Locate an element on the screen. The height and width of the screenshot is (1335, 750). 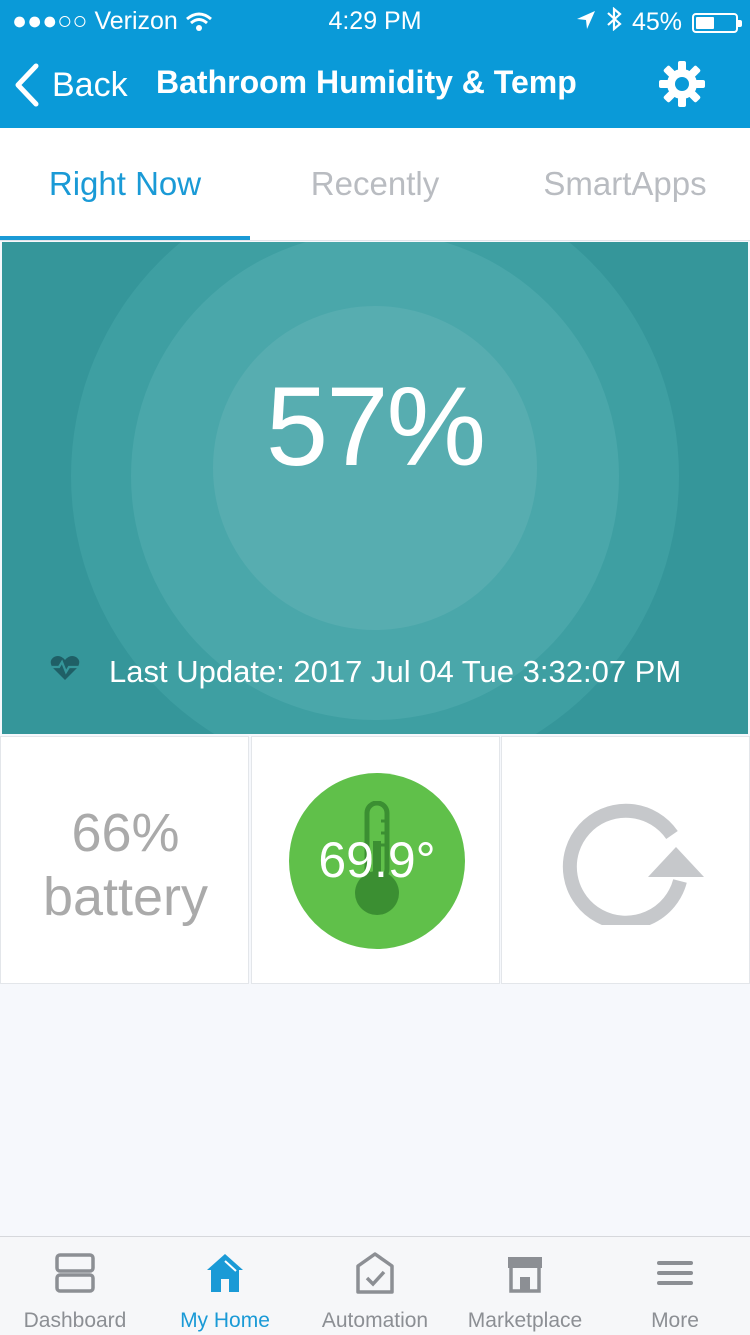
refresh-tile is located at coordinates (625, 860).